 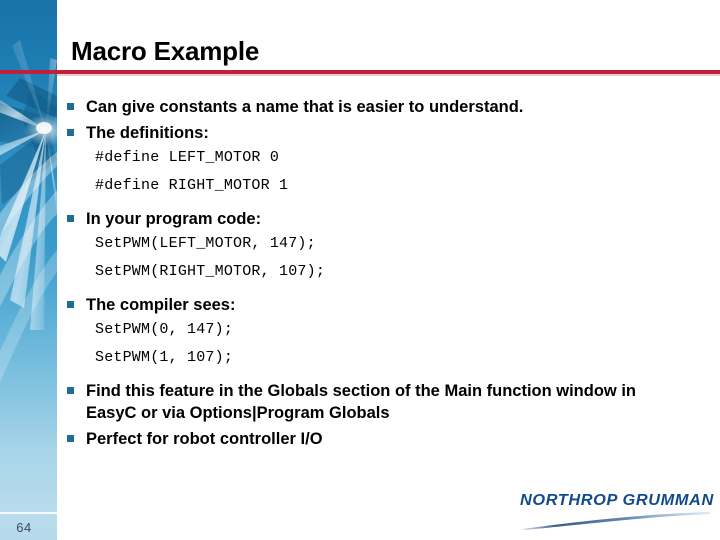 I want to click on code-line: #define LEFT_MOTOR 0, so click(x=187, y=157).